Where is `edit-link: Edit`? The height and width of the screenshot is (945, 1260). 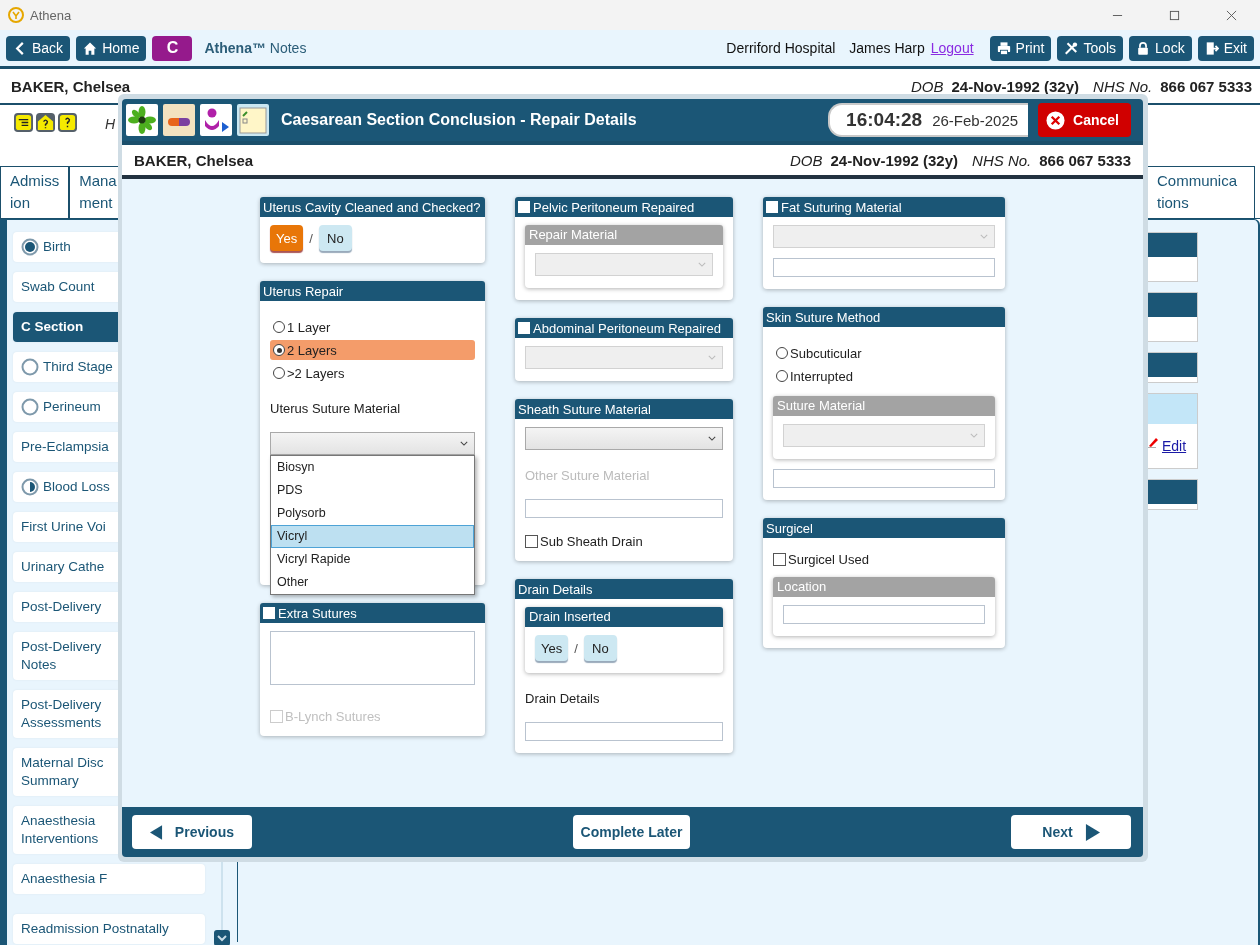
edit-link: Edit is located at coordinates (1174, 446).